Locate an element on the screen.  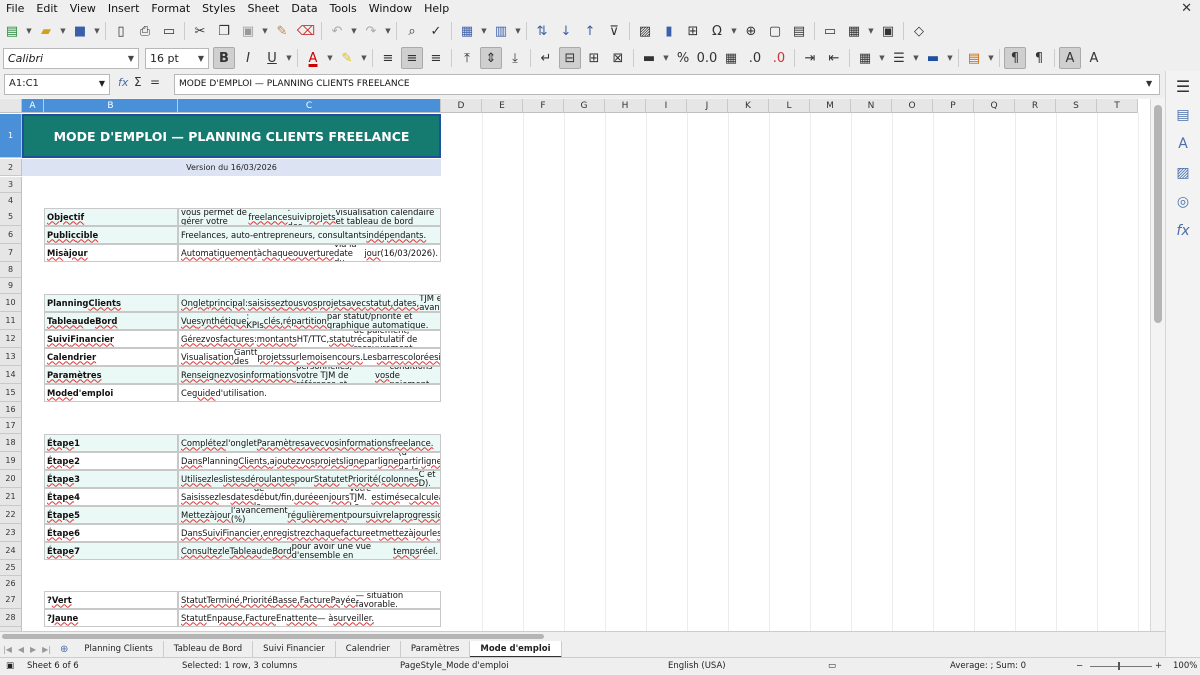
sort-descending-icon: ↑ is located at coordinates (590, 31).